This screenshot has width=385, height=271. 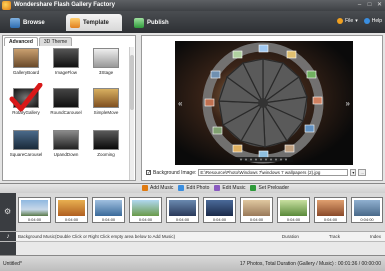 I want to click on template-item: UpandDown, so click(x=66, y=143).